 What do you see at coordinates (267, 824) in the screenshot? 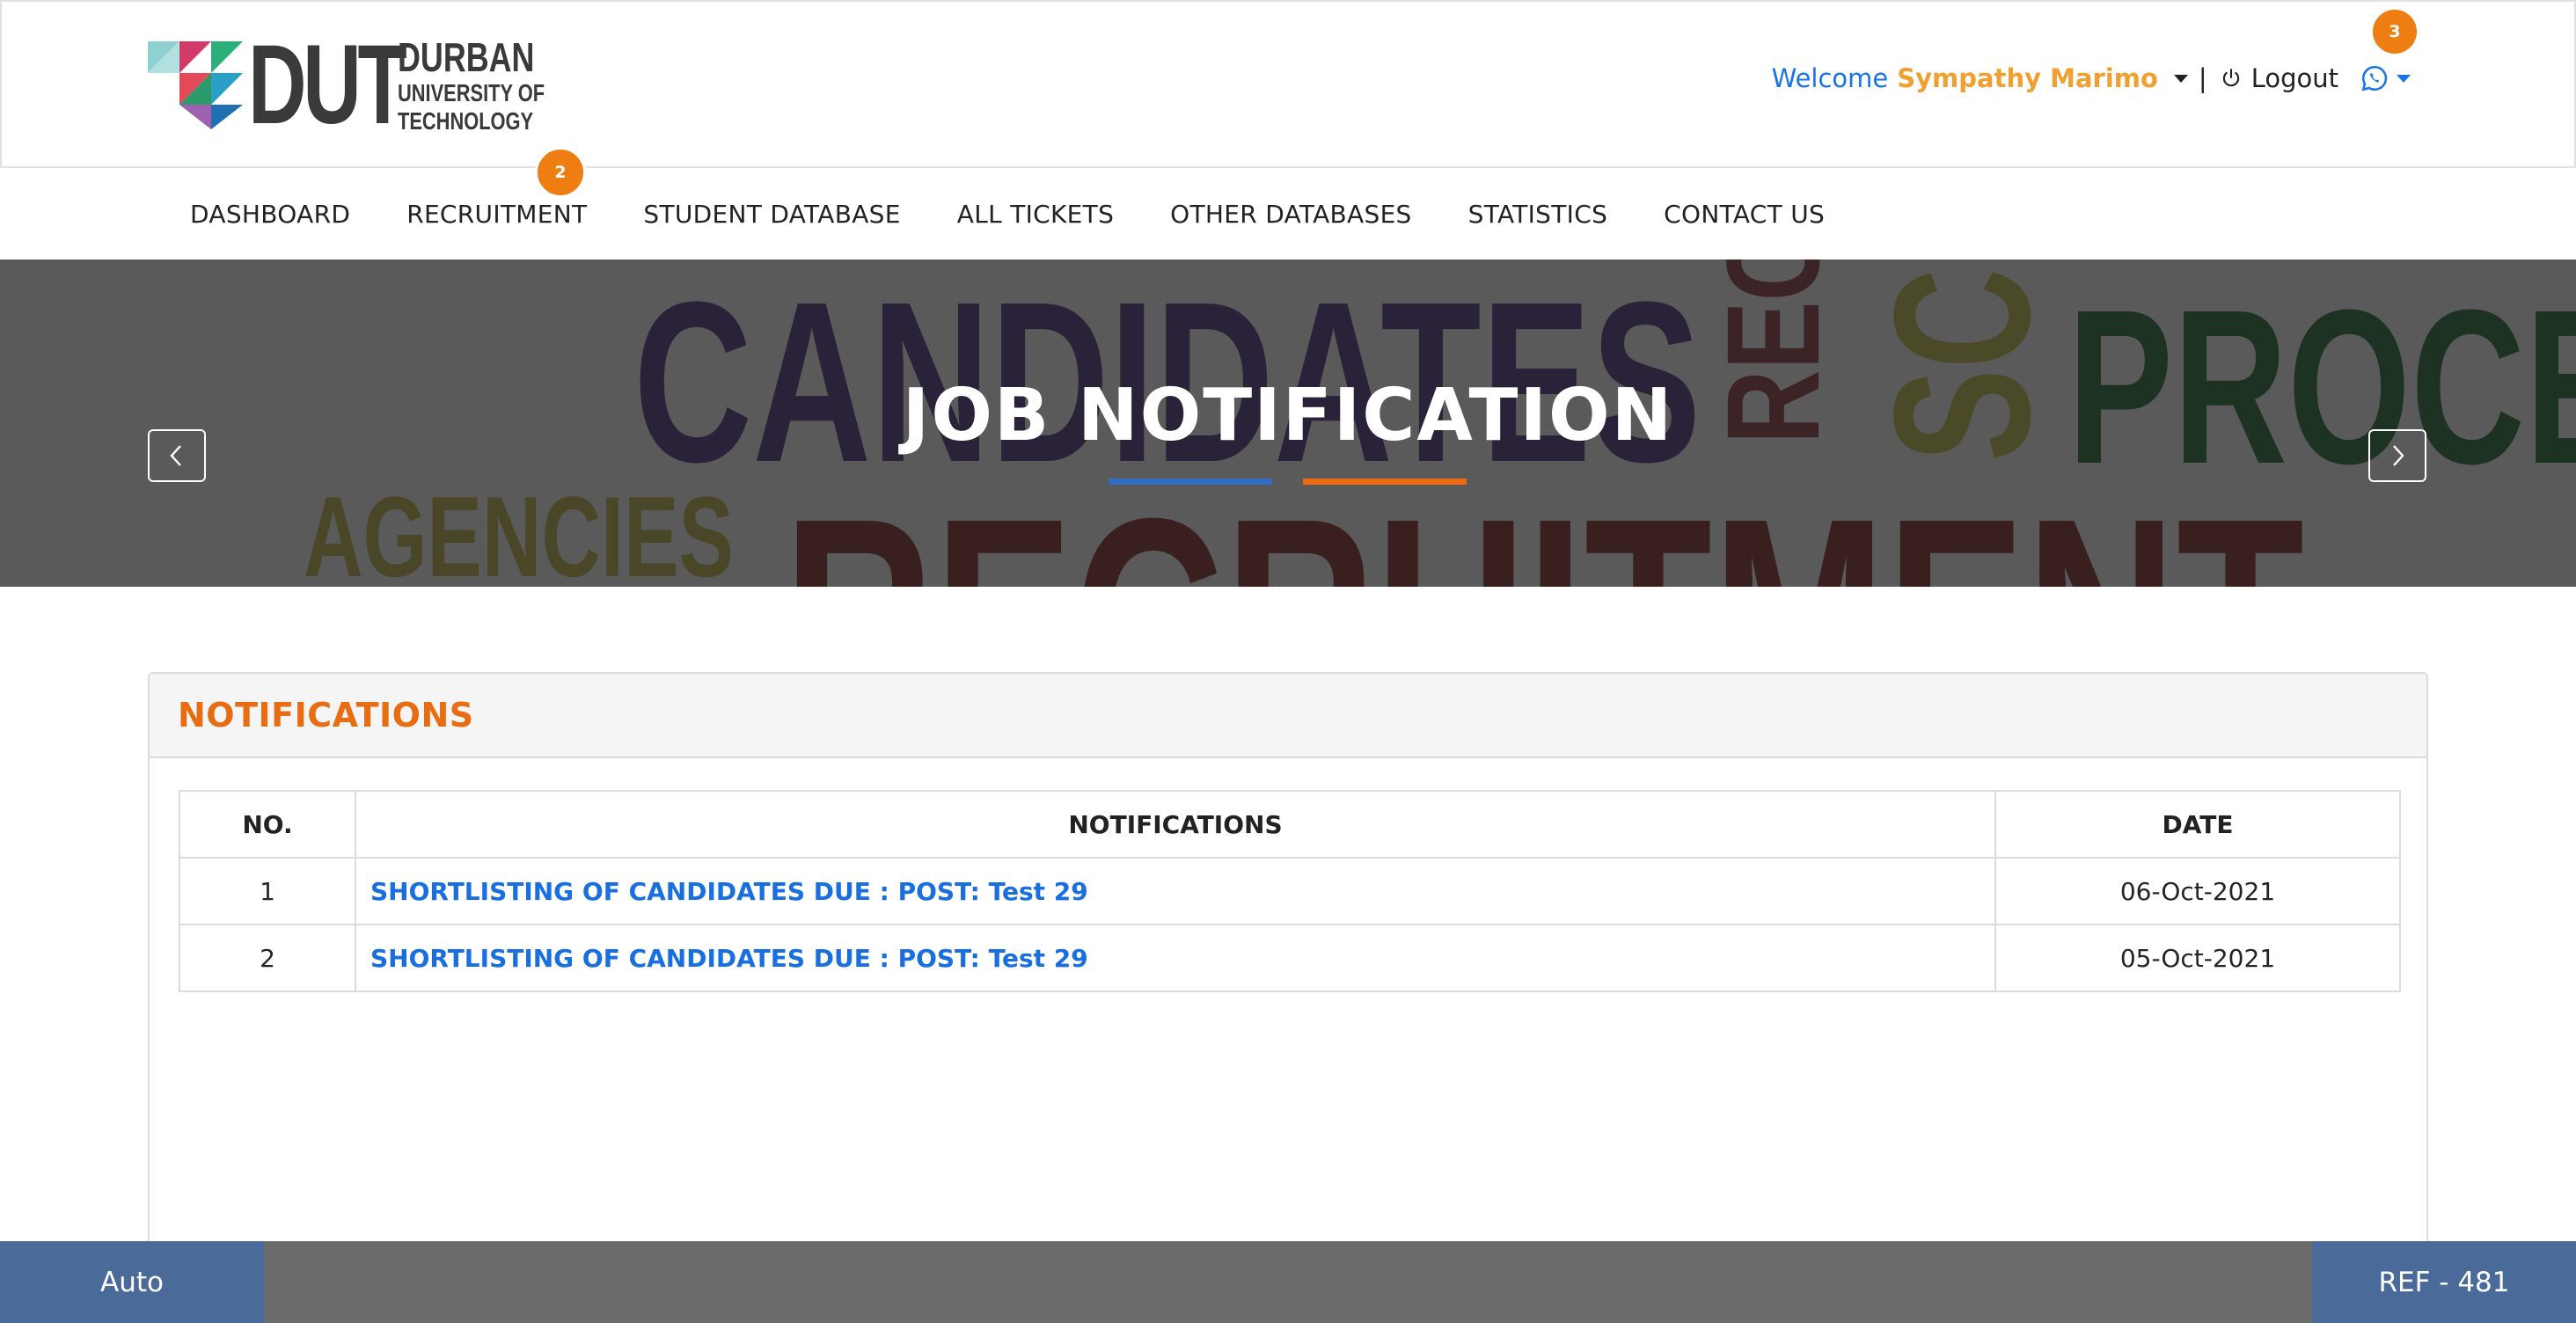
I see `column-header-no: NO.` at bounding box center [267, 824].